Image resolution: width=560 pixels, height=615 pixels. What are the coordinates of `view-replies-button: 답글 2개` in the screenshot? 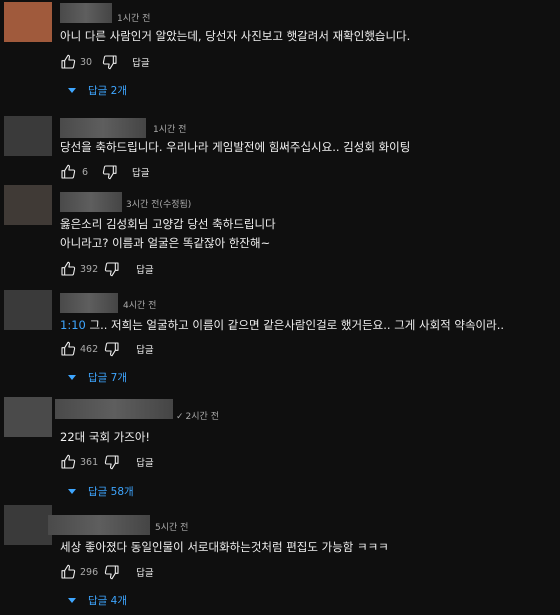 It's located at (97, 90).